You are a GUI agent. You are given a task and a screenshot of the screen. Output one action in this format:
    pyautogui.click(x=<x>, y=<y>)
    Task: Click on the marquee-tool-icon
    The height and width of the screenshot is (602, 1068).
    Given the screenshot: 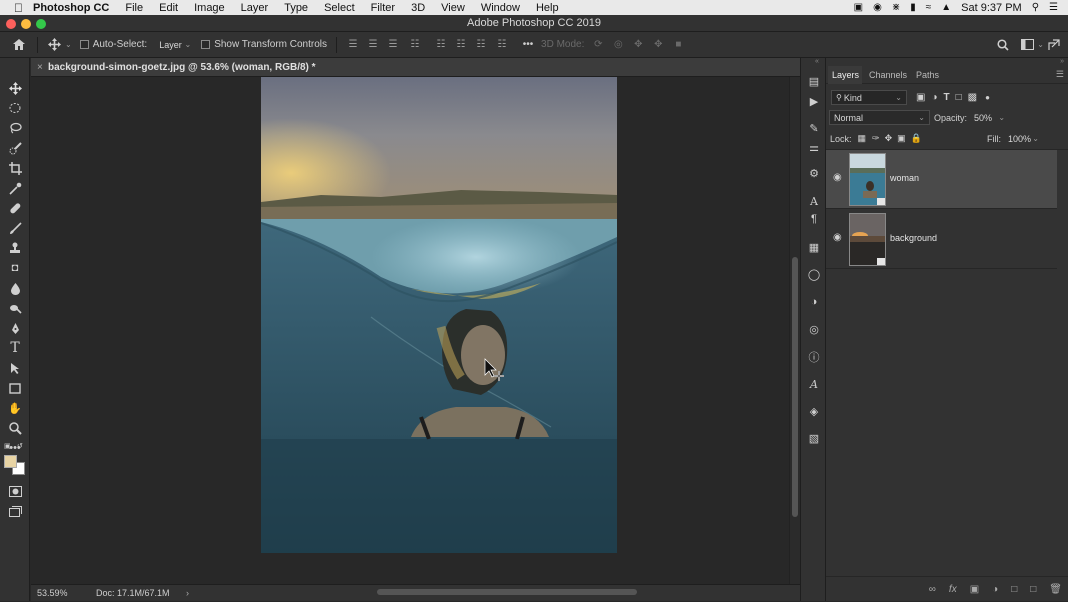 What is the action you would take?
    pyautogui.click(x=15, y=108)
    